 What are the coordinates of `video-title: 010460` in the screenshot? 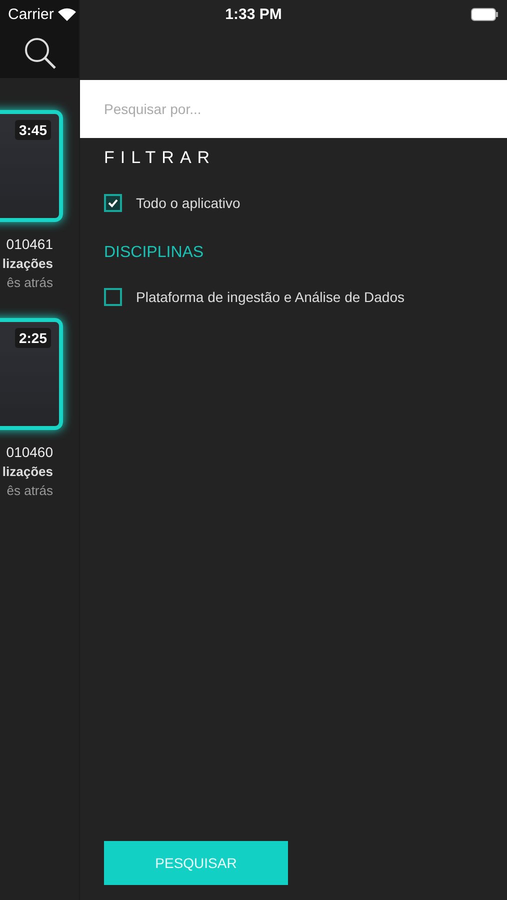 It's located at (29, 452).